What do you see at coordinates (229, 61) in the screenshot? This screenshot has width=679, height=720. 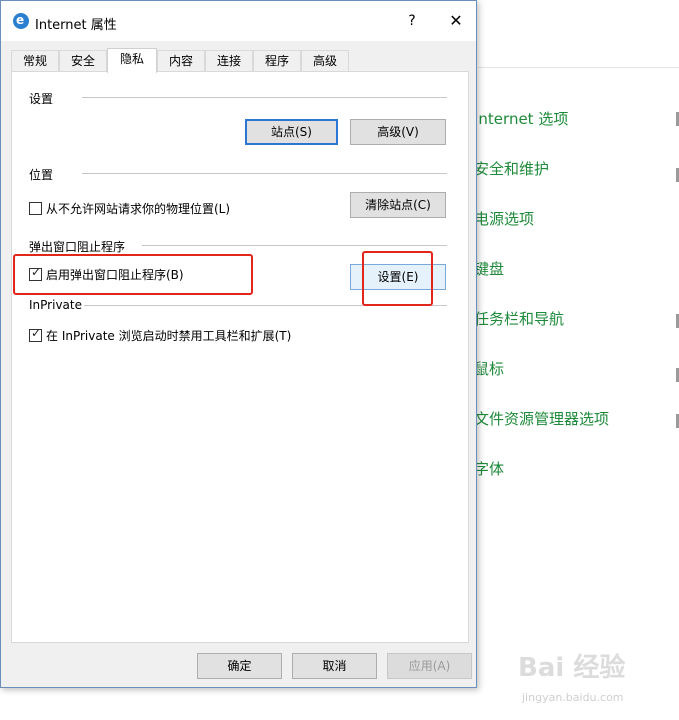 I see `tab-connections: 连接` at bounding box center [229, 61].